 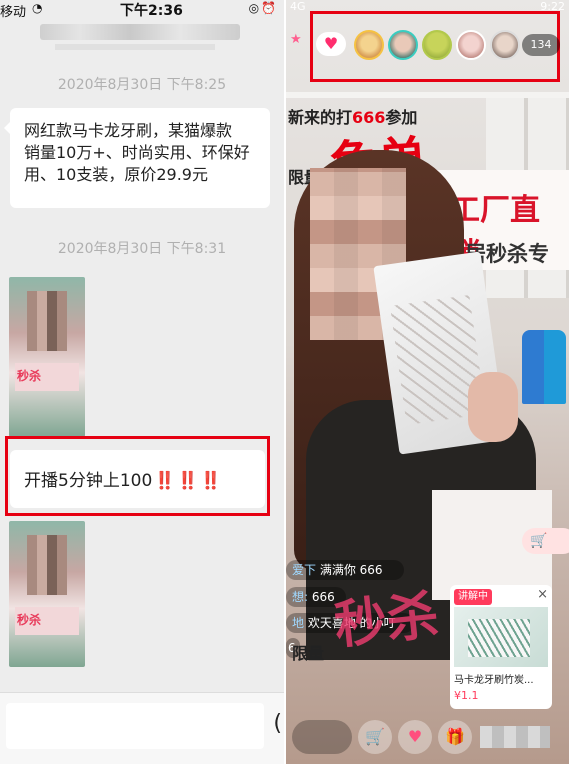 I want to click on voice-icon: (, so click(x=277, y=723).